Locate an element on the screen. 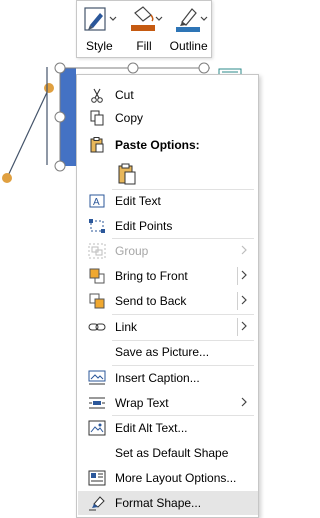 The height and width of the screenshot is (518, 320). paste-keep-source-button is located at coordinates (126, 174).